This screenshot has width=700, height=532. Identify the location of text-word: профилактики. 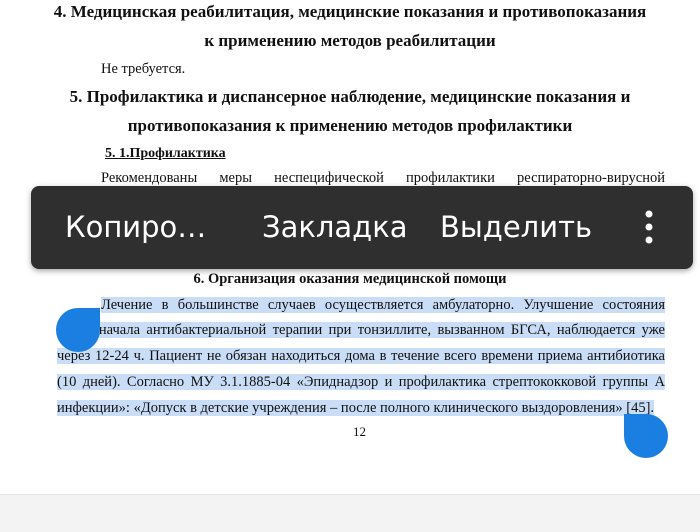
(450, 178).